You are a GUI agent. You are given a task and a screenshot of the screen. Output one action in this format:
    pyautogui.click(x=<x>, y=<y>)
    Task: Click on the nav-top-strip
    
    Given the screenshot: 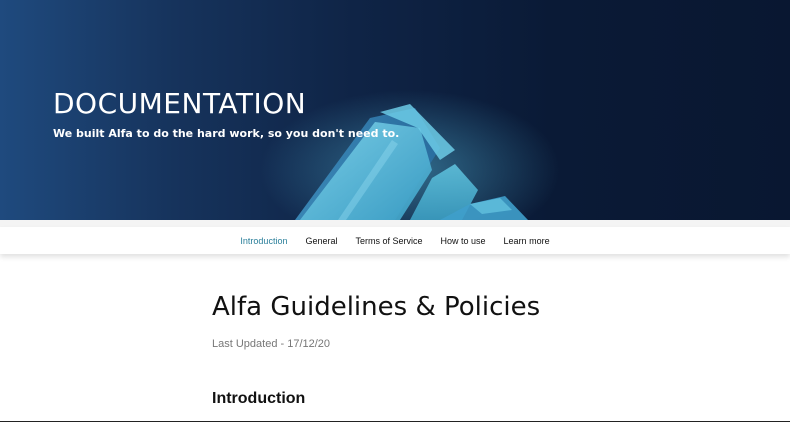 What is the action you would take?
    pyautogui.click(x=395, y=223)
    